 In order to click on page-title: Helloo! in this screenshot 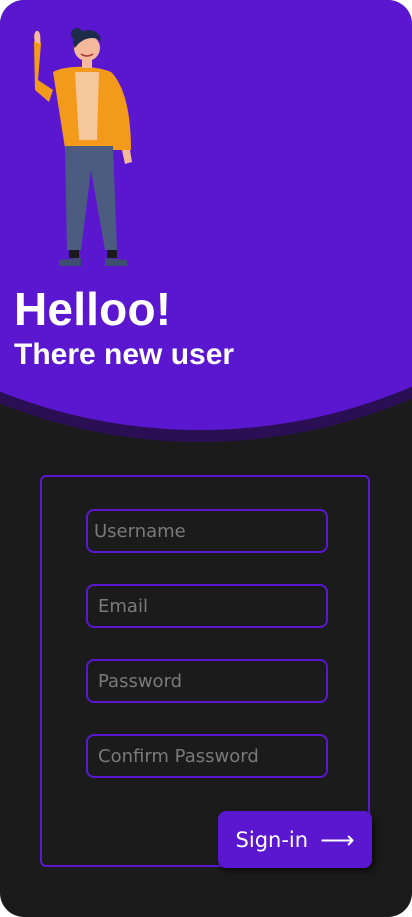, I will do `click(93, 309)`.